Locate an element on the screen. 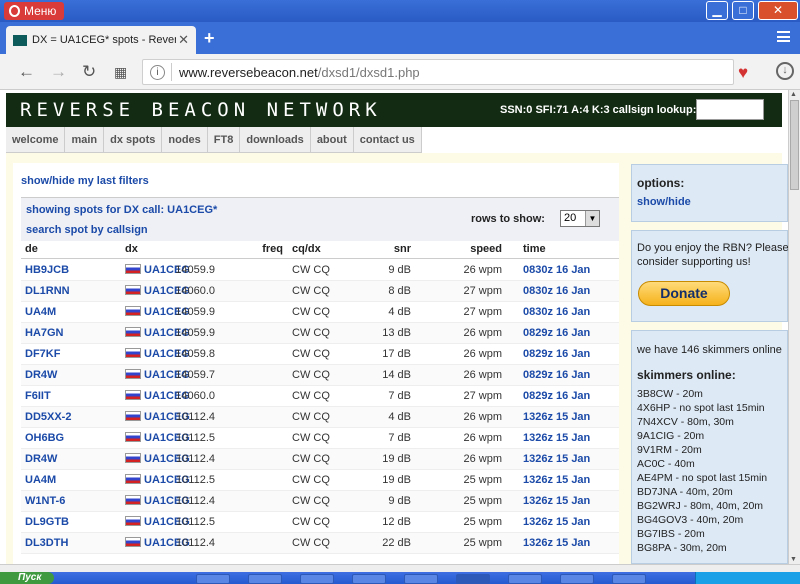 The image size is (800, 584). download-icon: ↓ is located at coordinates (785, 71).